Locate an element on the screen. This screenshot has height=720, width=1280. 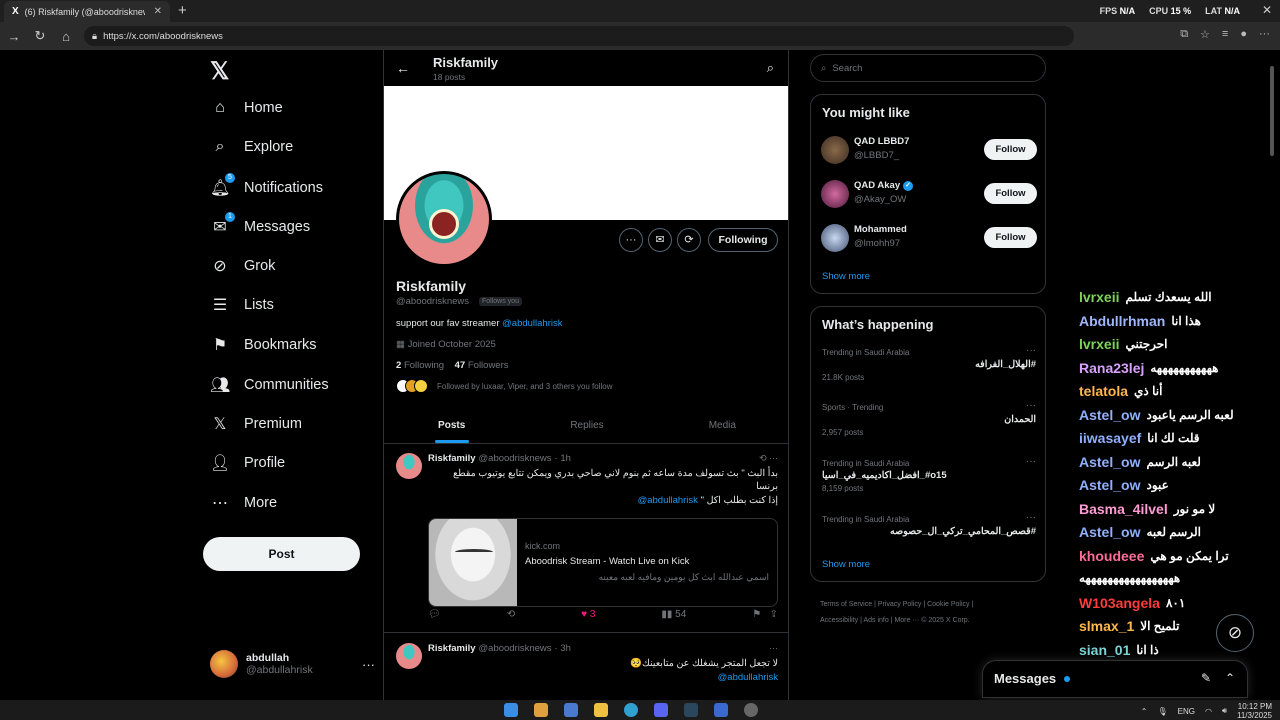
search-input: ⌕ Search is located at coordinates (928, 68).